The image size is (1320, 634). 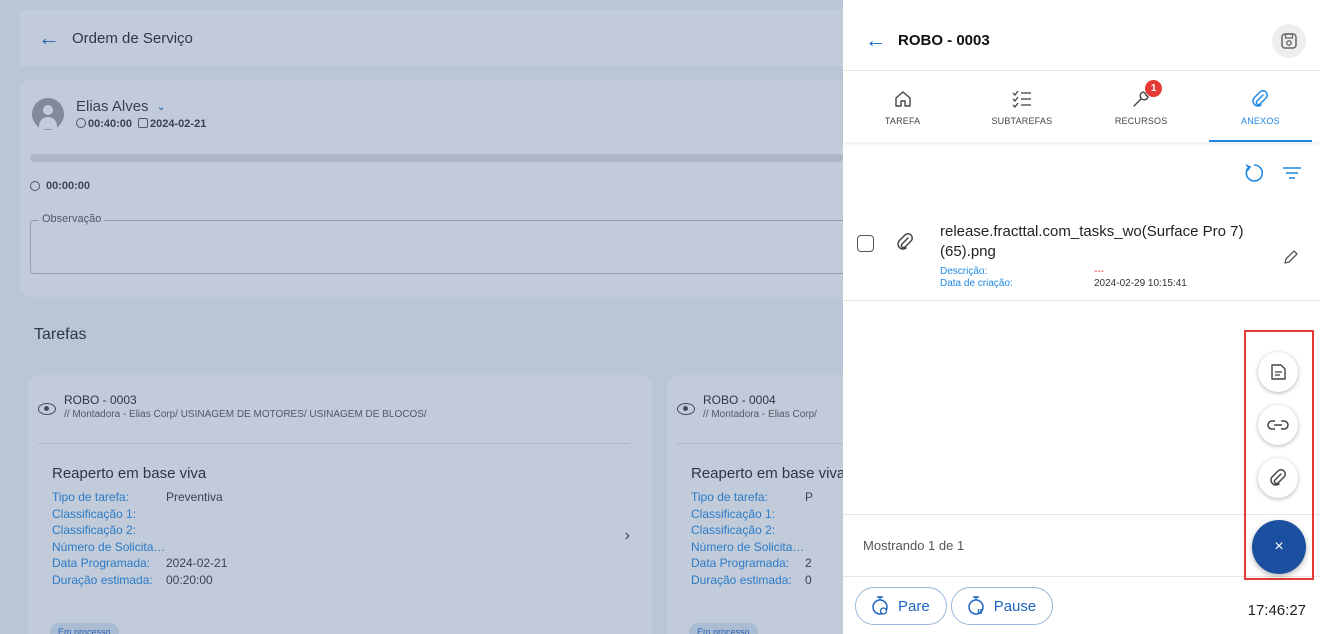 I want to click on tab-label: RECURSOS, so click(x=1141, y=120).